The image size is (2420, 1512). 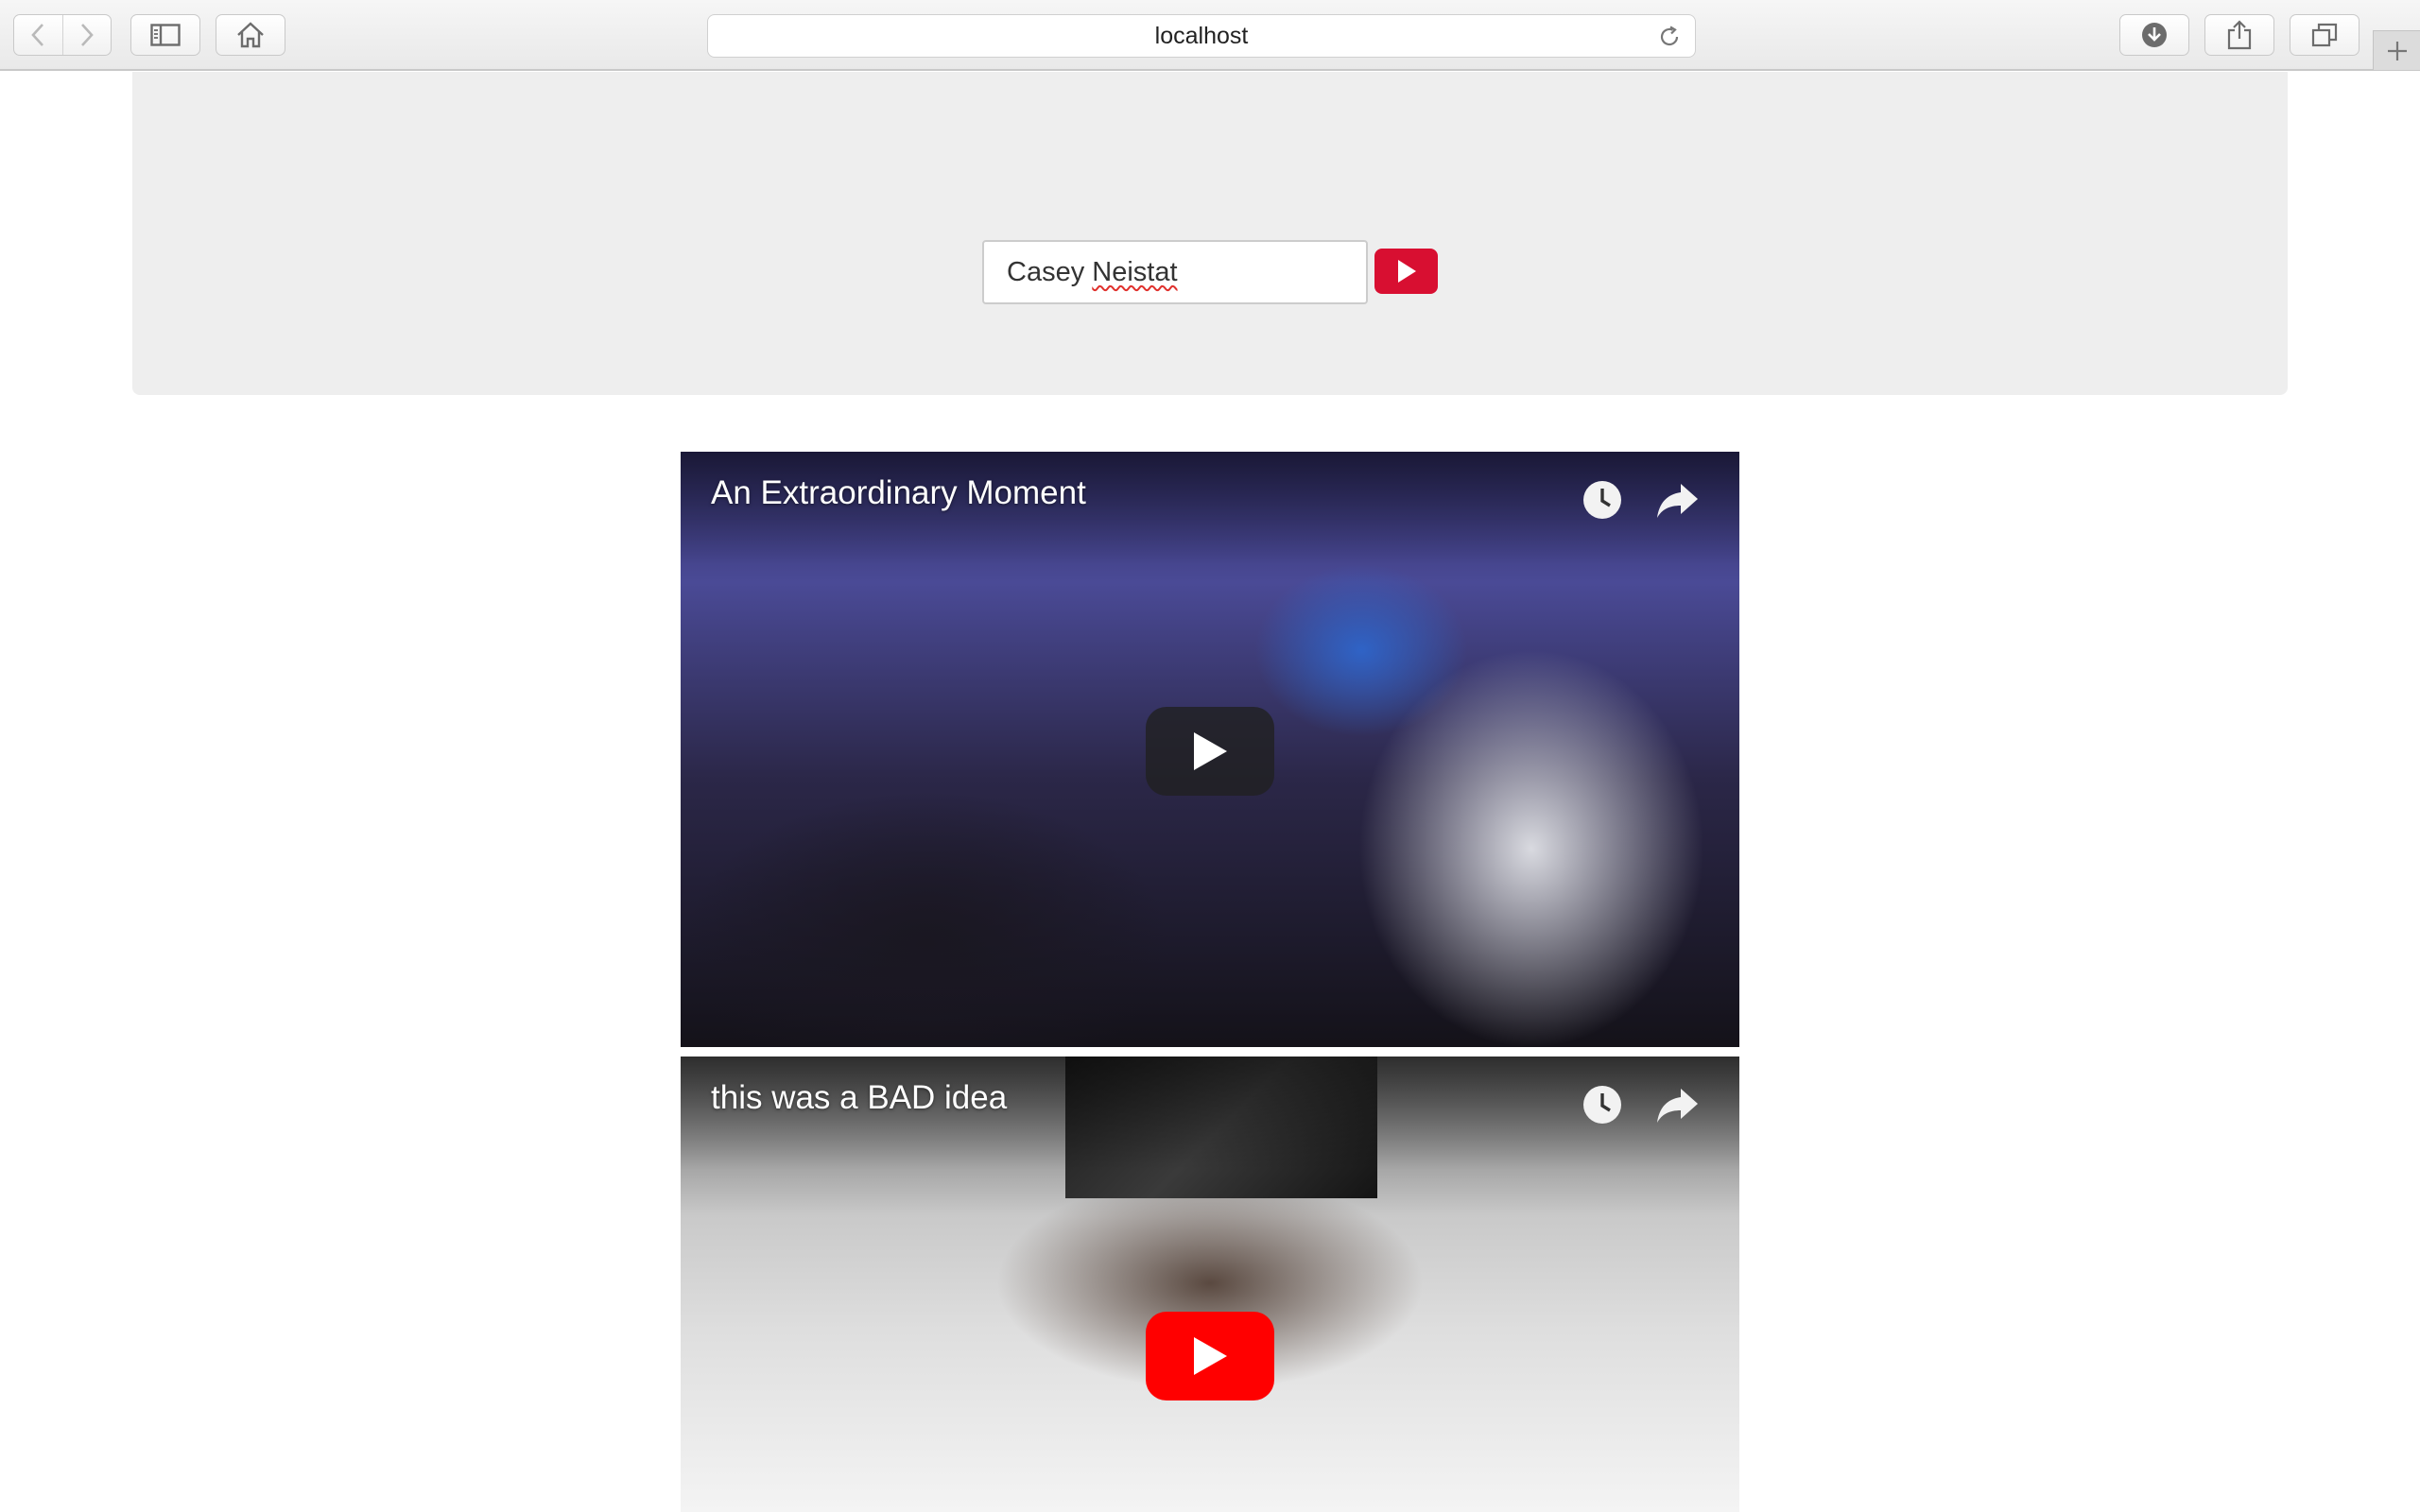 I want to click on sidebar-icon, so click(x=165, y=35).